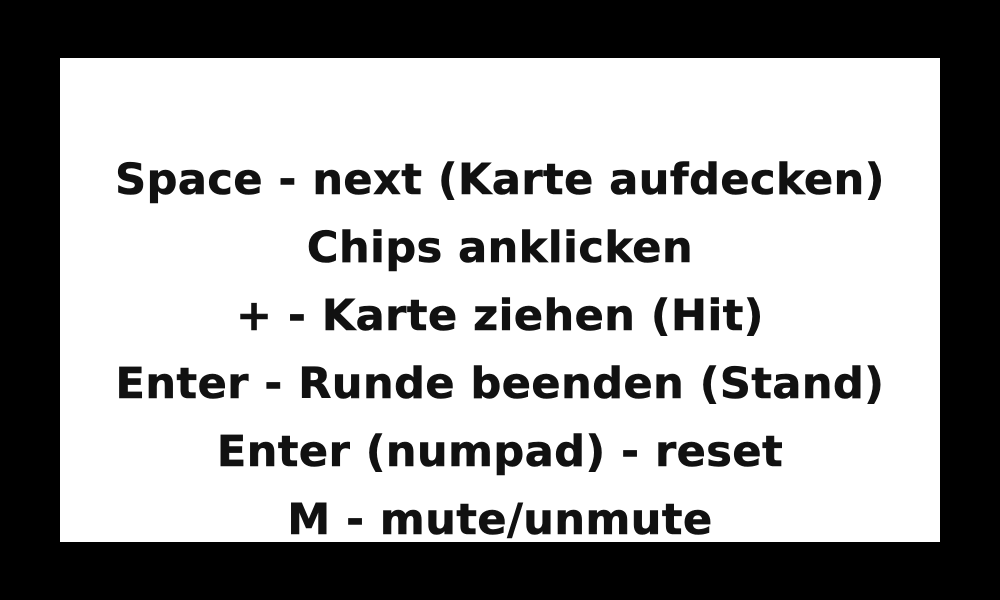 This screenshot has width=1000, height=600. Describe the element at coordinates (500, 384) in the screenshot. I see `control-hint-stand: Enter - Runde beenden (Stand)` at that location.